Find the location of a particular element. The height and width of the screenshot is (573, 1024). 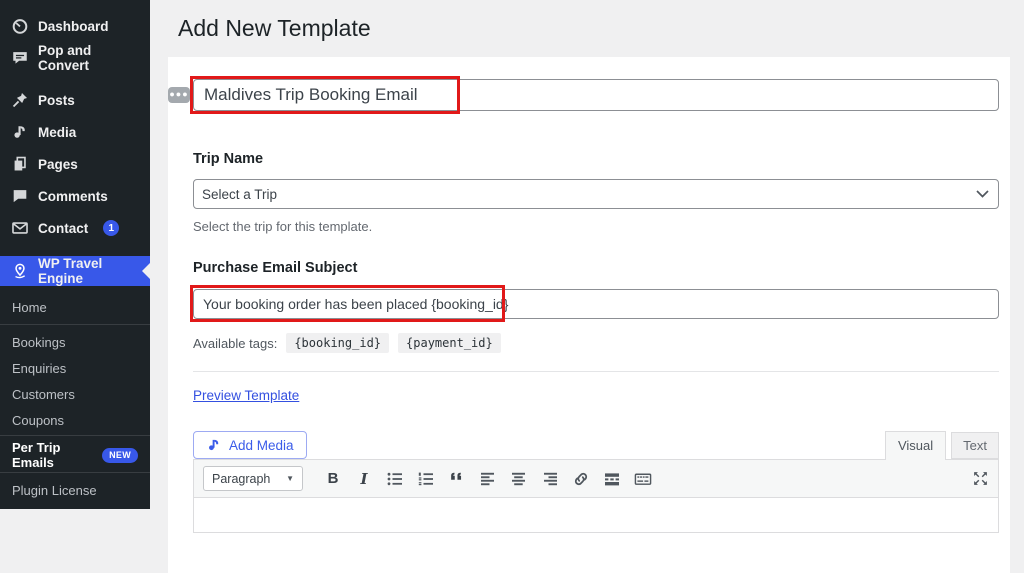

submenu-item-coupons: Coupons is located at coordinates (75, 420).